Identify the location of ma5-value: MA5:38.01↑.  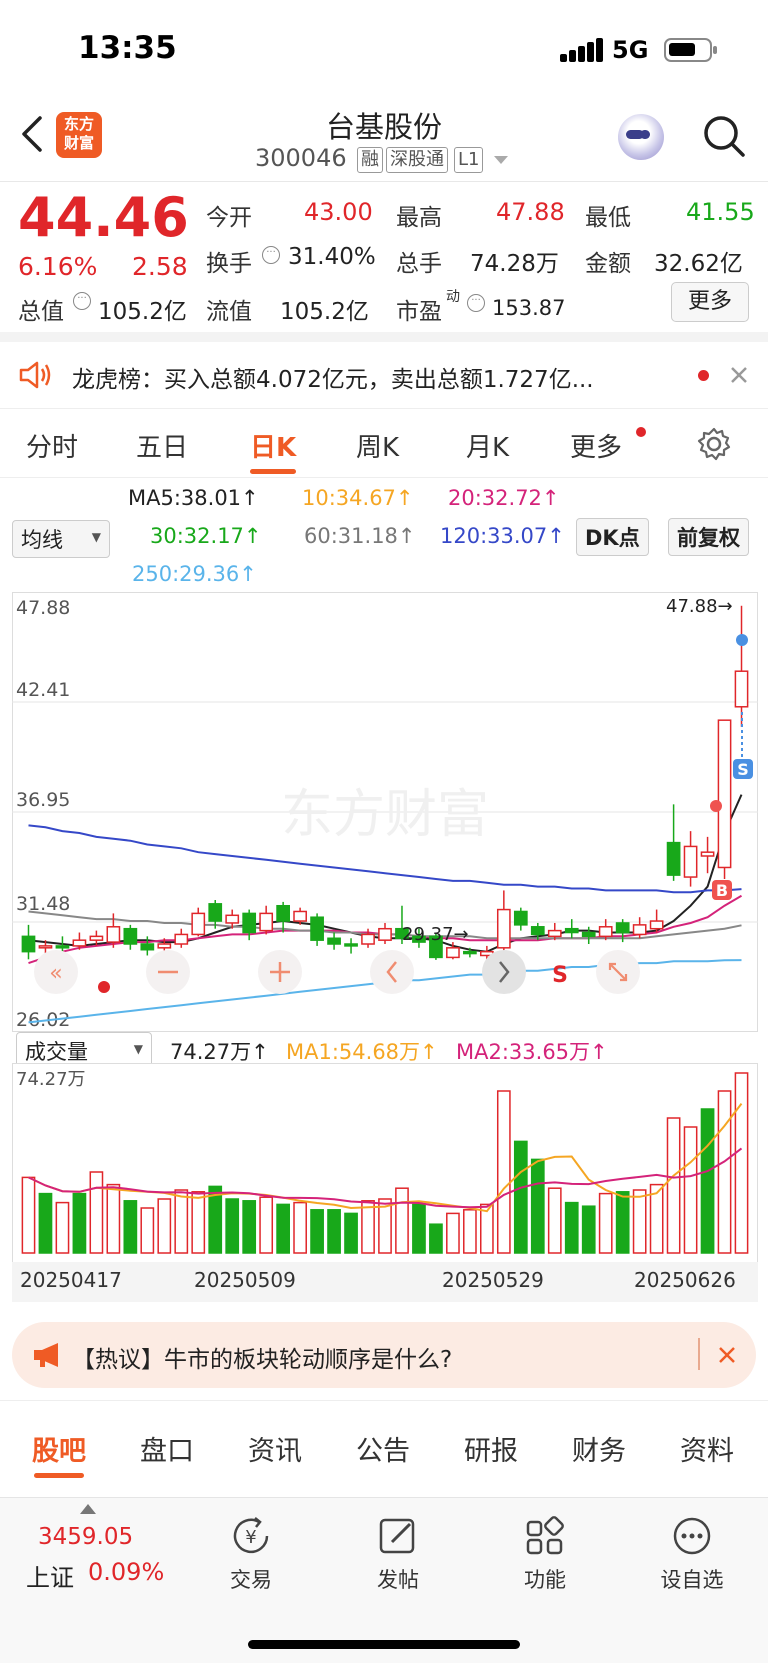
(193, 498).